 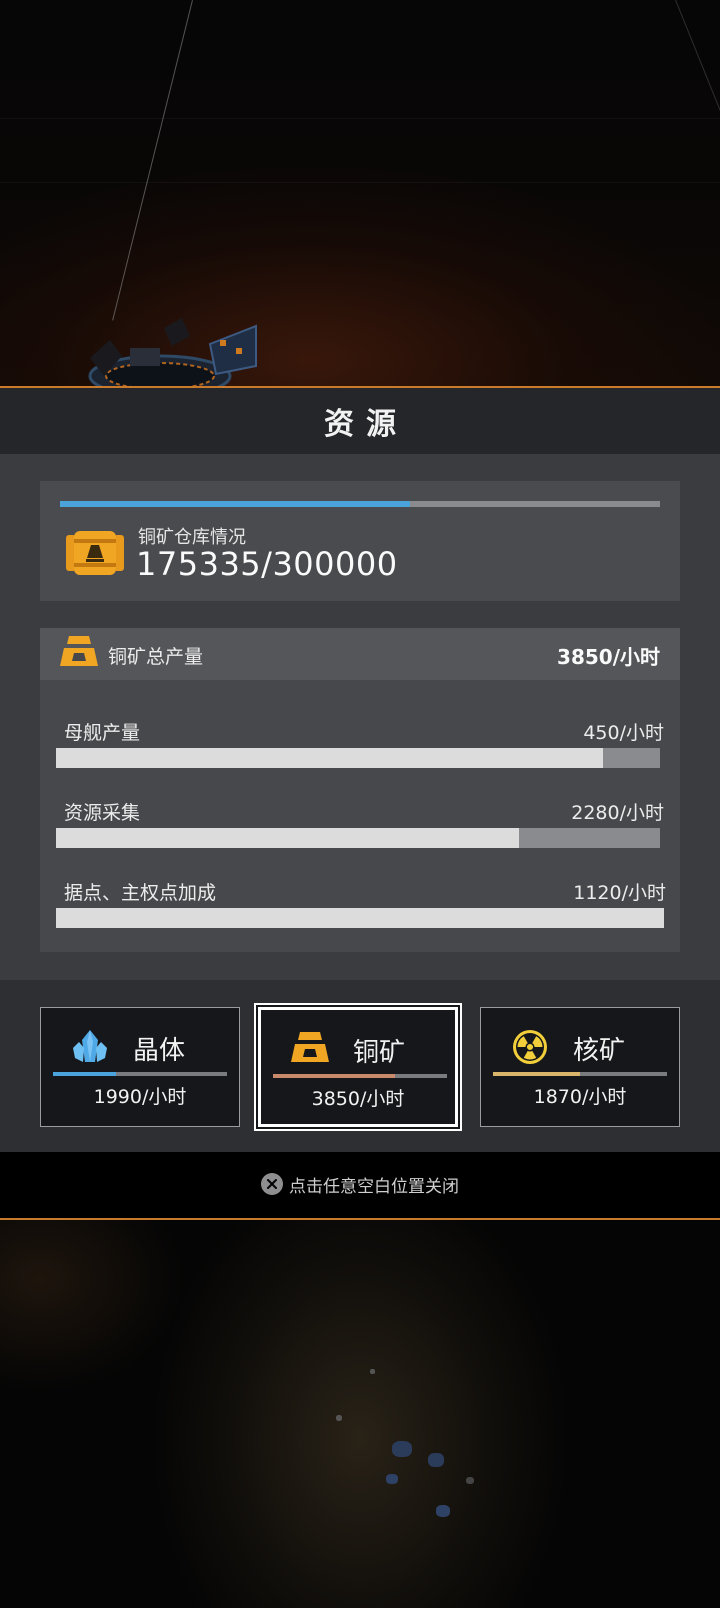 I want to click on resource-tabs: 晶体 1990/小时 铜矿 3850/小时 核矿 1870/小时, so click(x=360, y=1066).